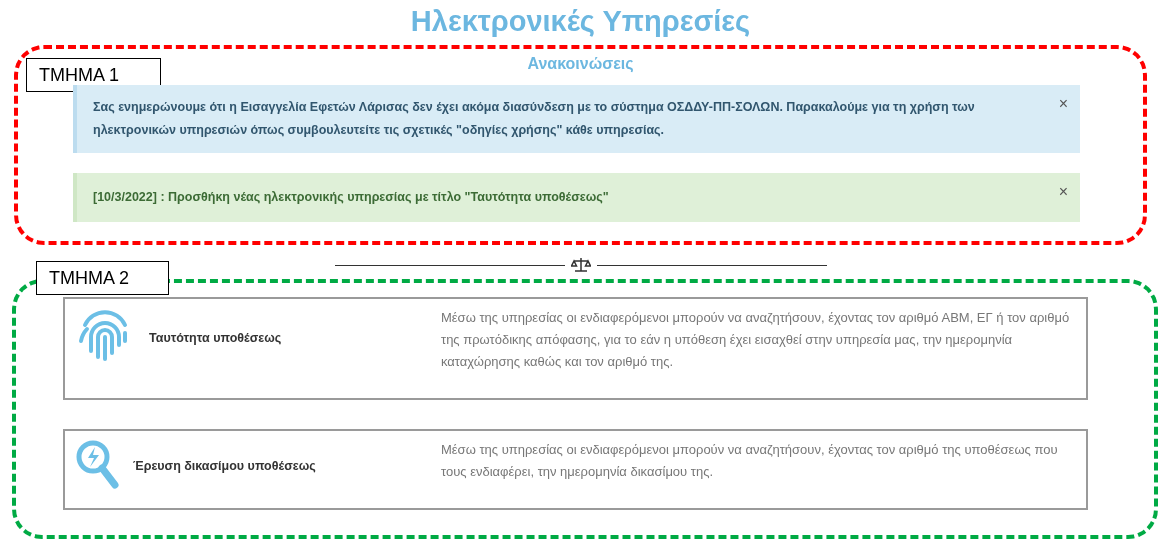  Describe the element at coordinates (215, 338) in the screenshot. I see `service-name: Ταυτότητα υποθέσεως` at that location.